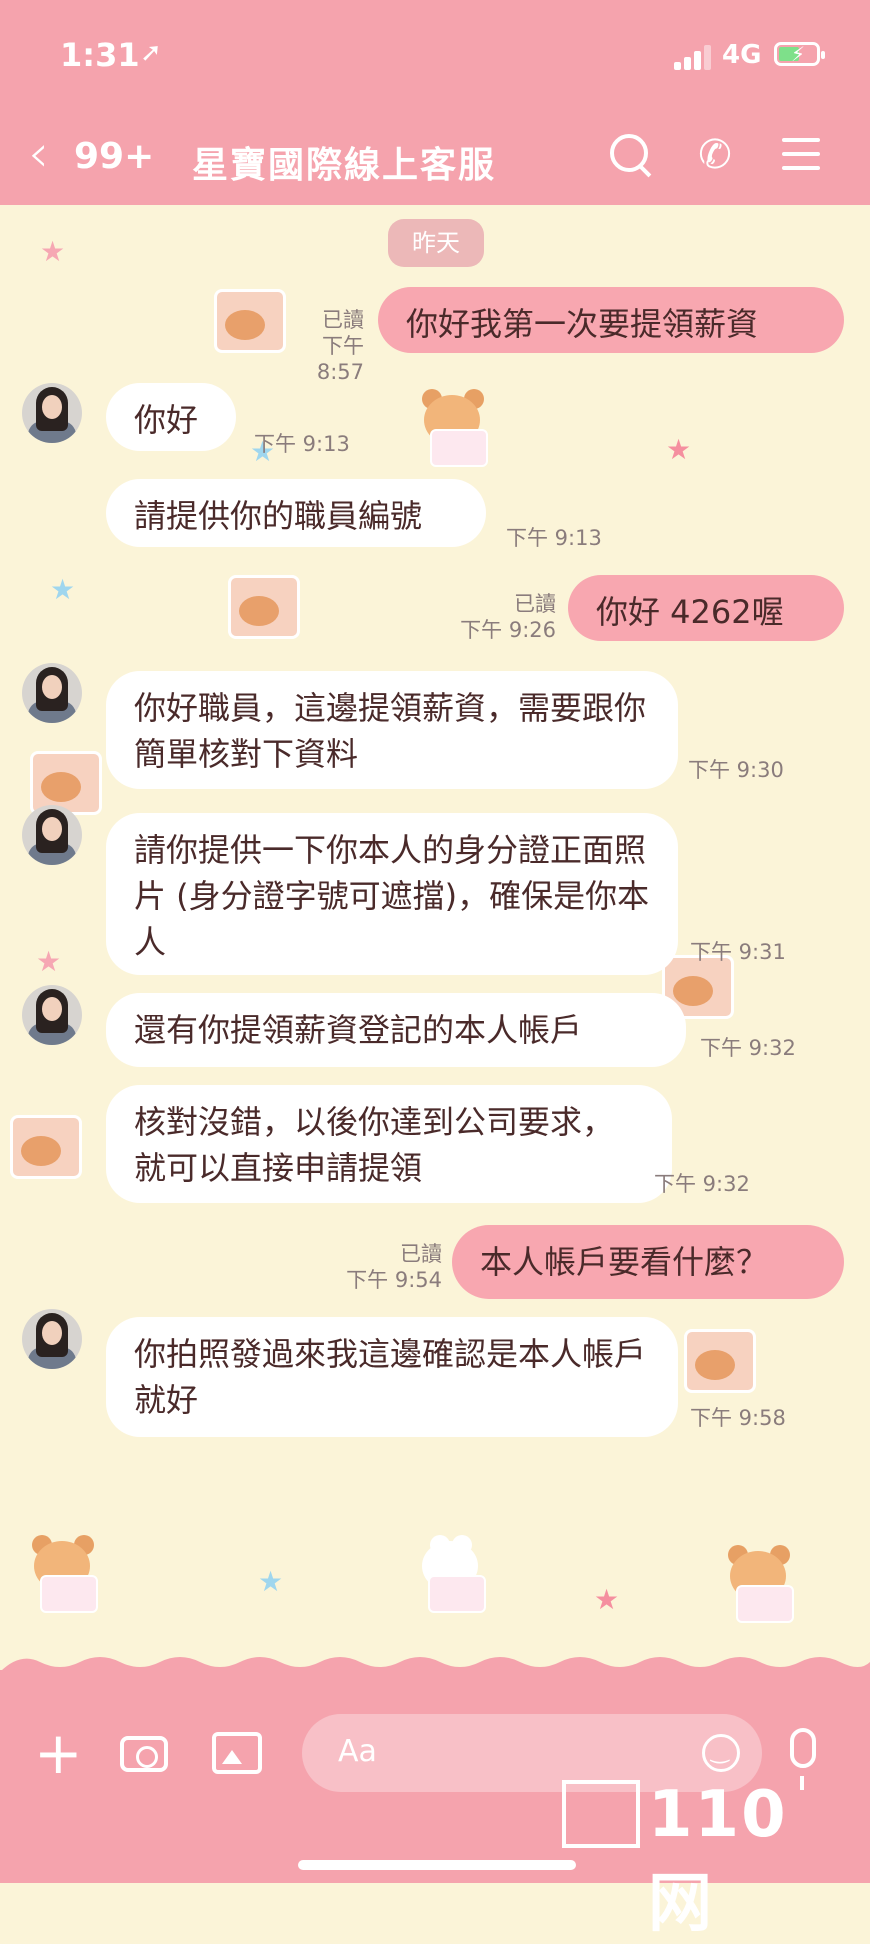 The width and height of the screenshot is (870, 1944). What do you see at coordinates (435, 55) in the screenshot?
I see `status-bar: 1:31 ➚ 4G ⚡` at bounding box center [435, 55].